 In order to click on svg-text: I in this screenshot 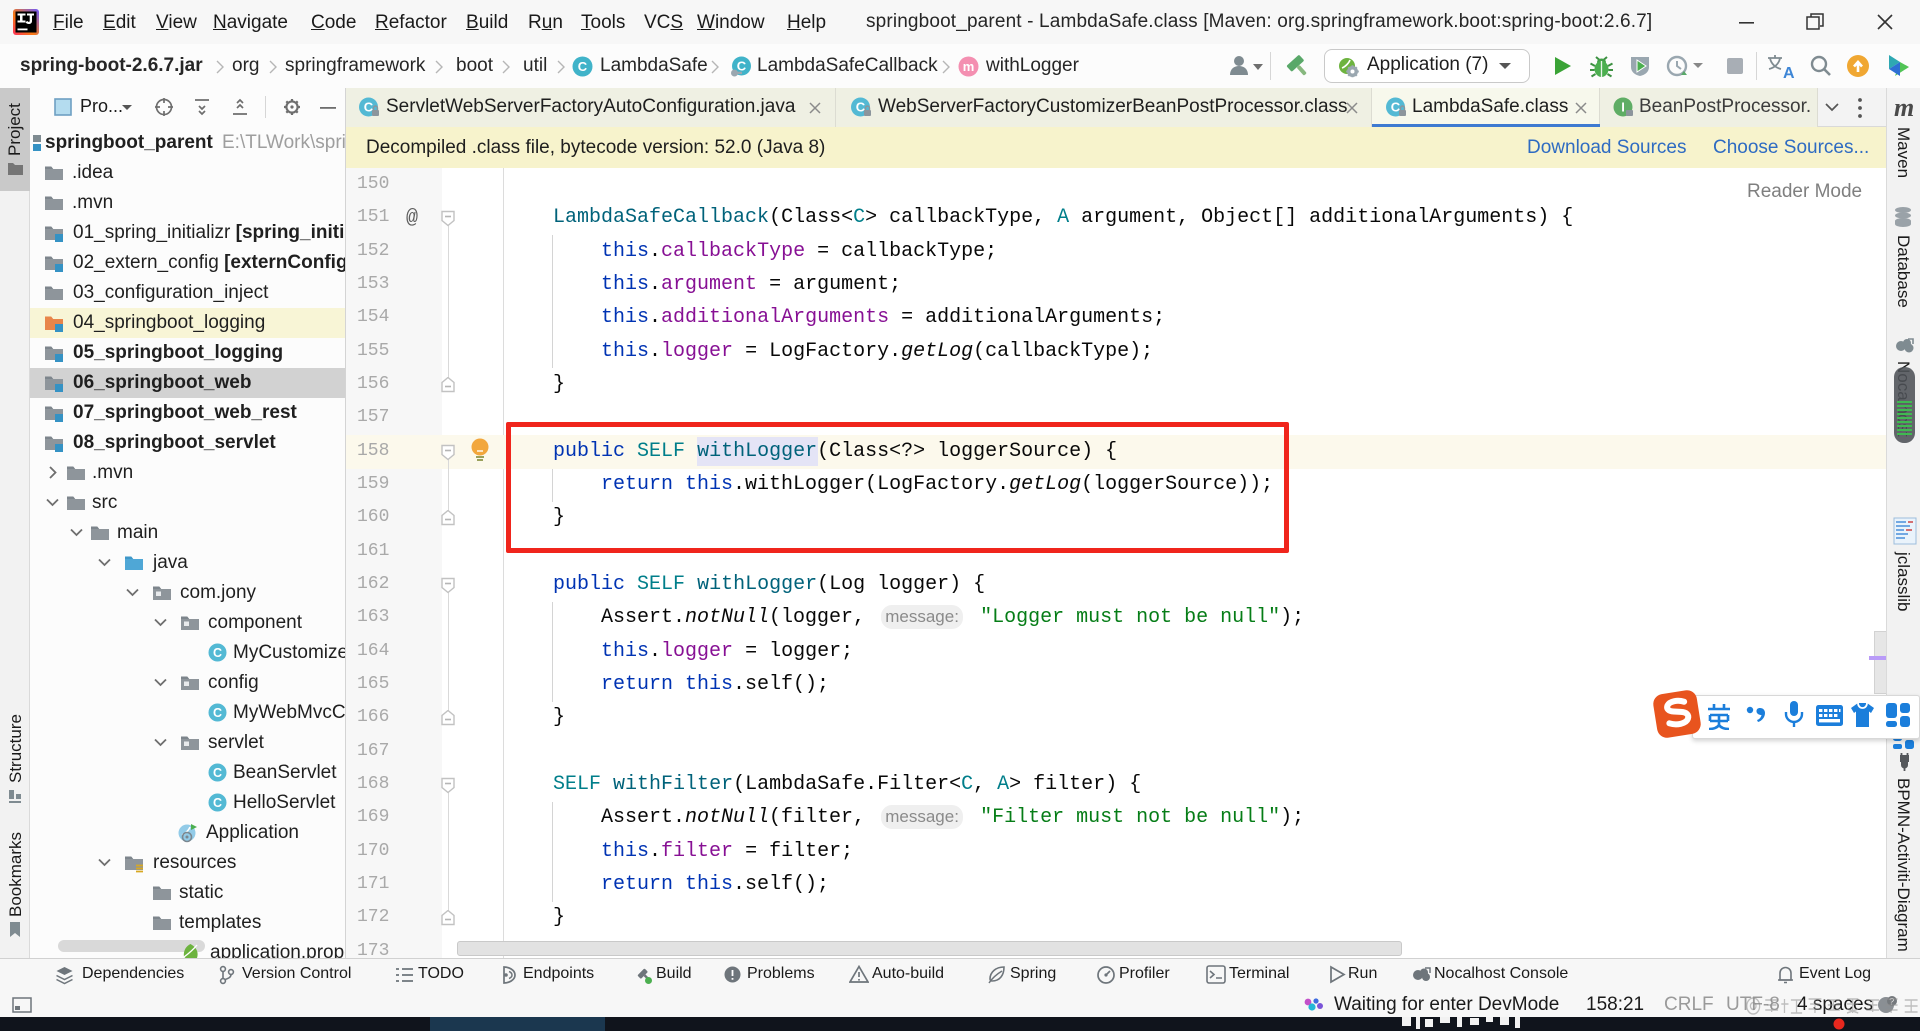, I will do `click(1623, 107)`.